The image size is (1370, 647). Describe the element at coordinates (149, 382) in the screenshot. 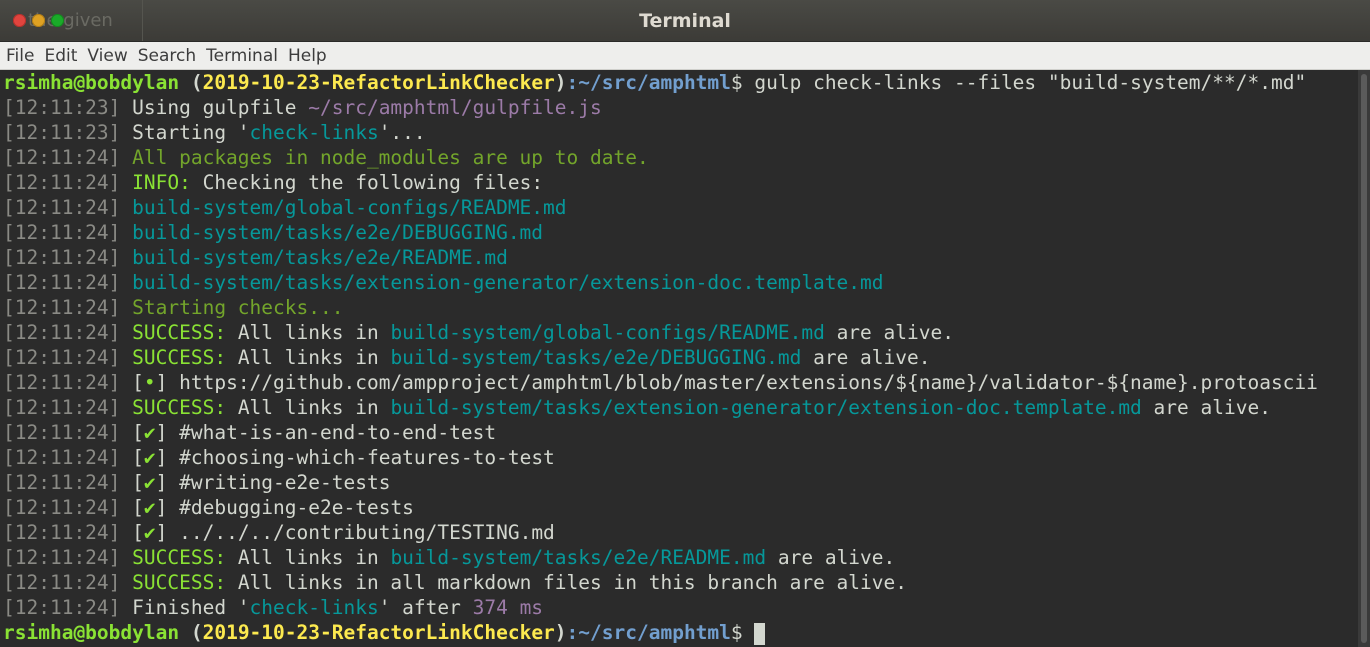

I see `output-text: •` at that location.